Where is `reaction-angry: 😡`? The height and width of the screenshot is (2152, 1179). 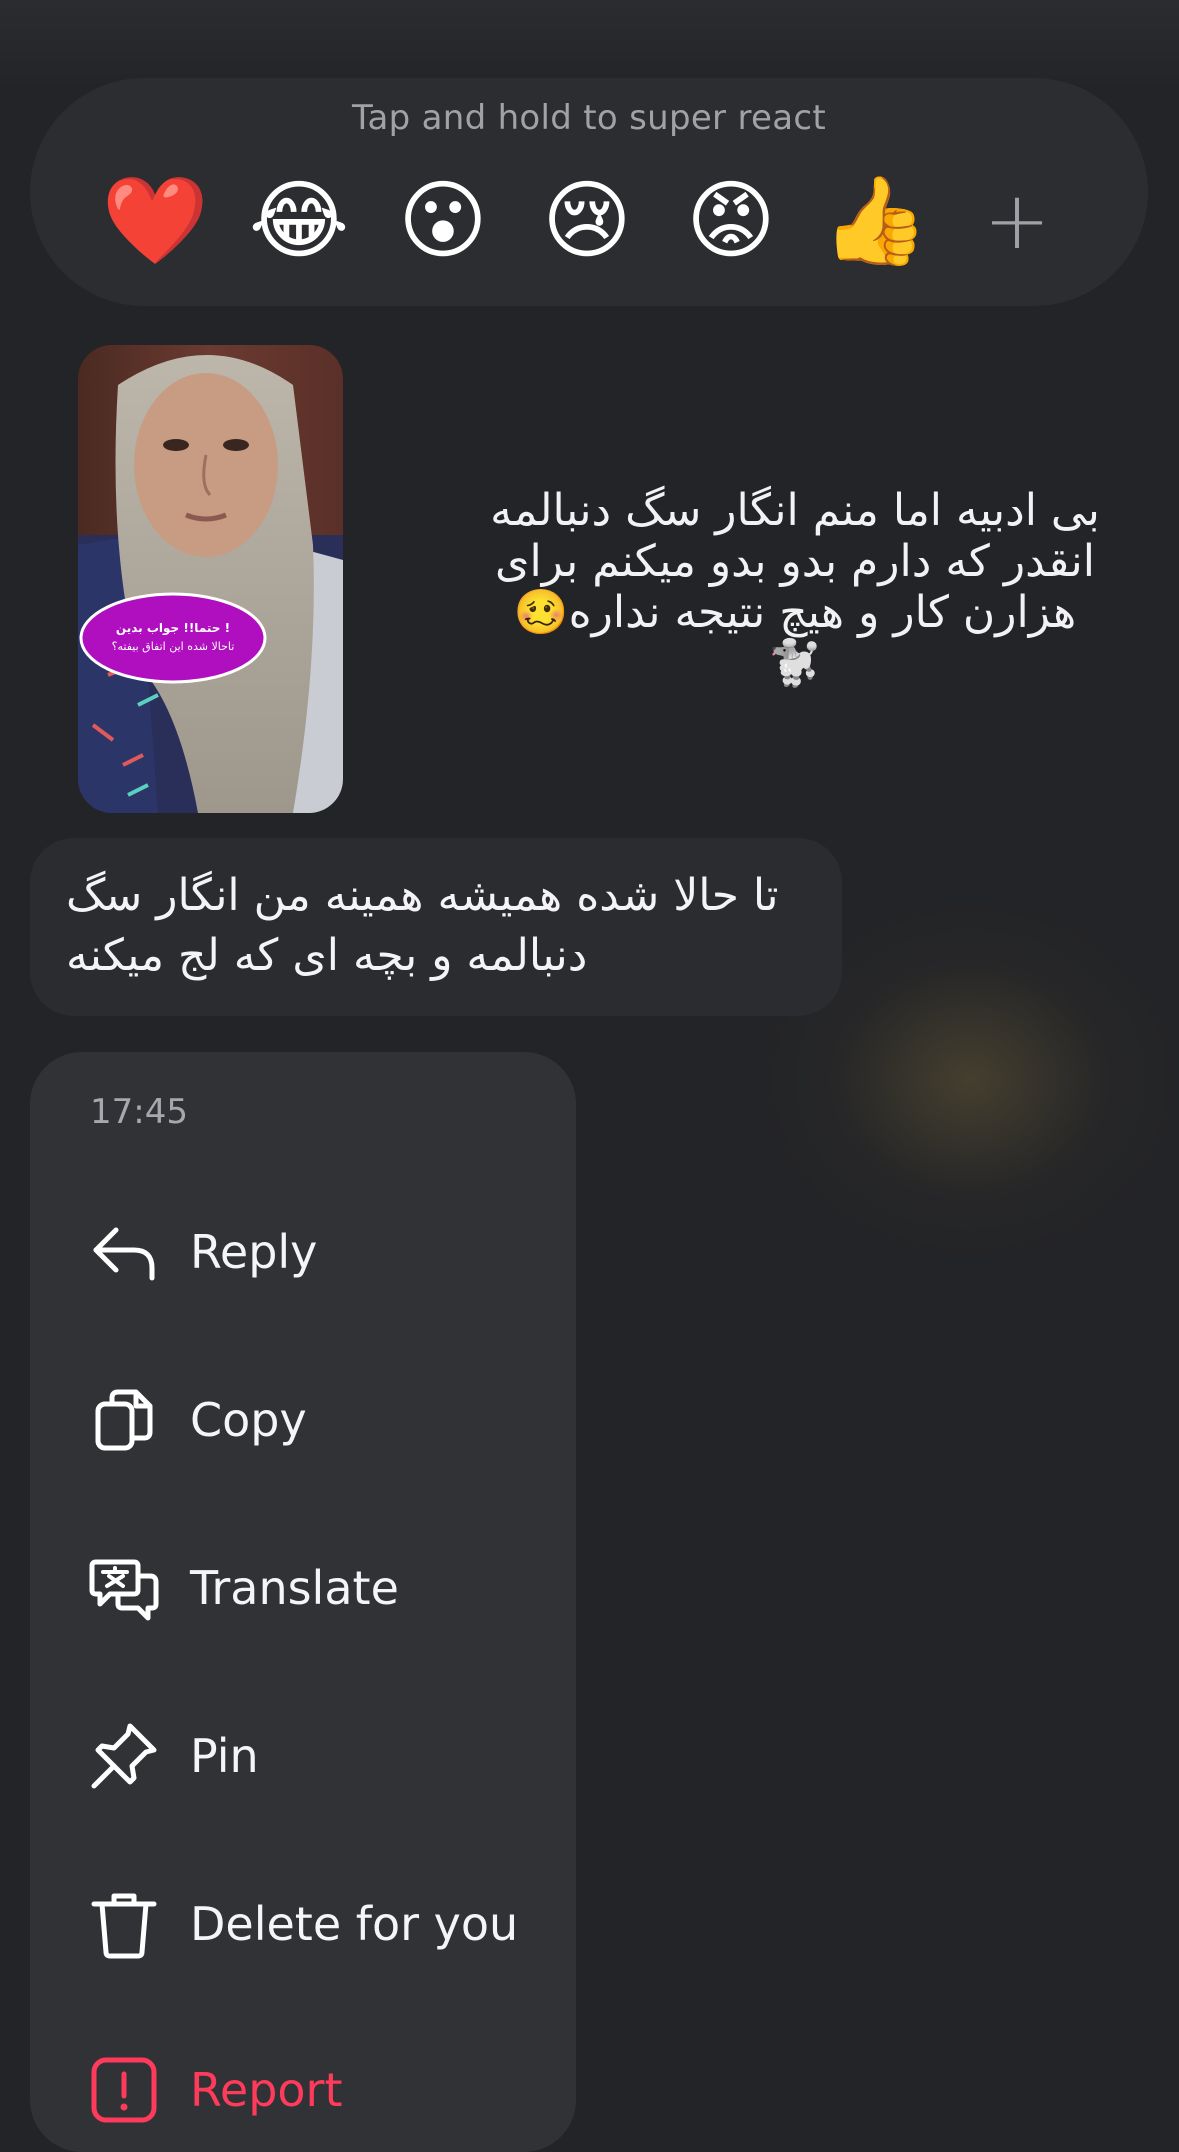 reaction-angry: 😡 is located at coordinates (731, 221).